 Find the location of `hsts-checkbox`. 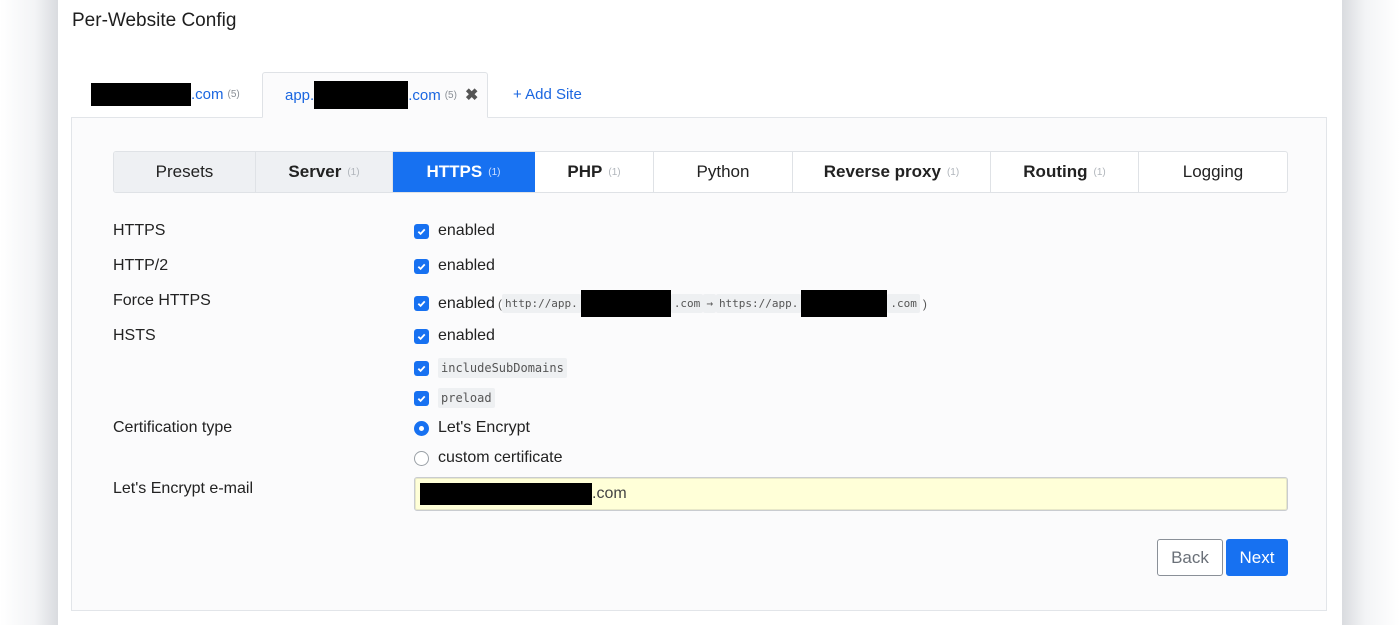

hsts-checkbox is located at coordinates (421, 336).